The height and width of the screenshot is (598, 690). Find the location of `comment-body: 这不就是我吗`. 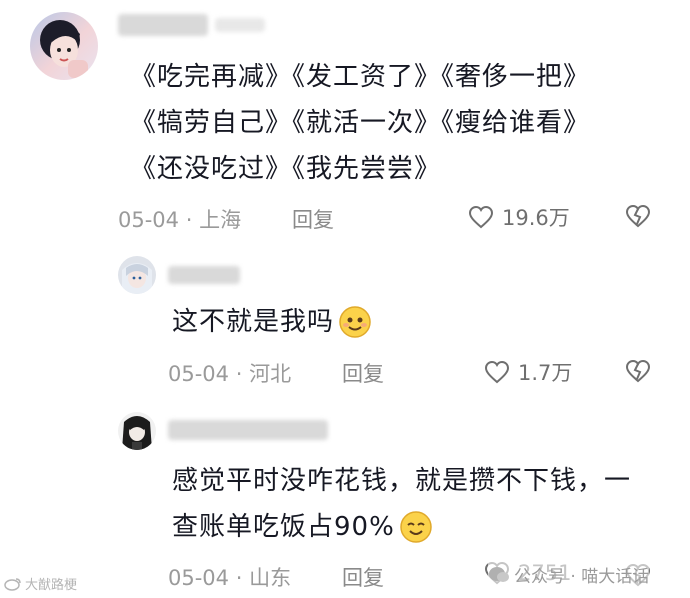

comment-body: 这不就是我吗 is located at coordinates (272, 322).